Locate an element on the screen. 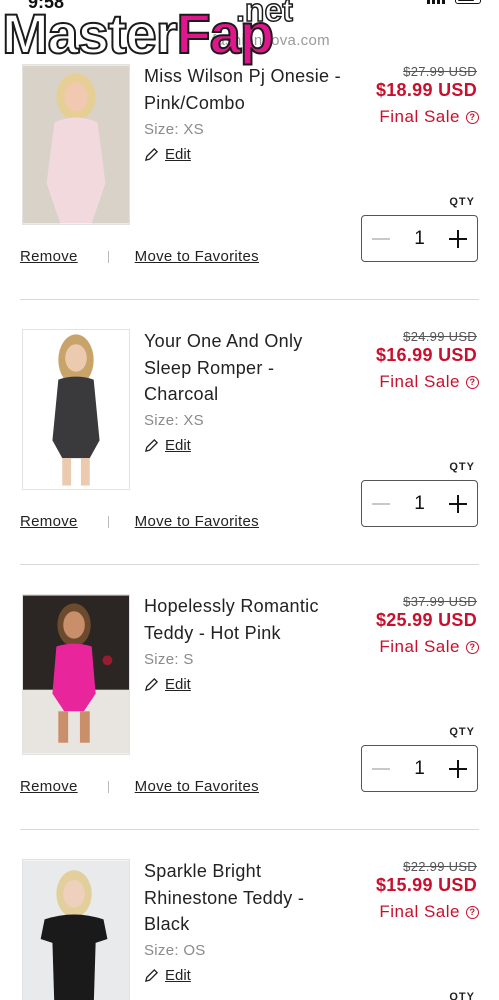 This screenshot has height=1000, width=499. price-sale: $15.99 USD is located at coordinates (426, 885).